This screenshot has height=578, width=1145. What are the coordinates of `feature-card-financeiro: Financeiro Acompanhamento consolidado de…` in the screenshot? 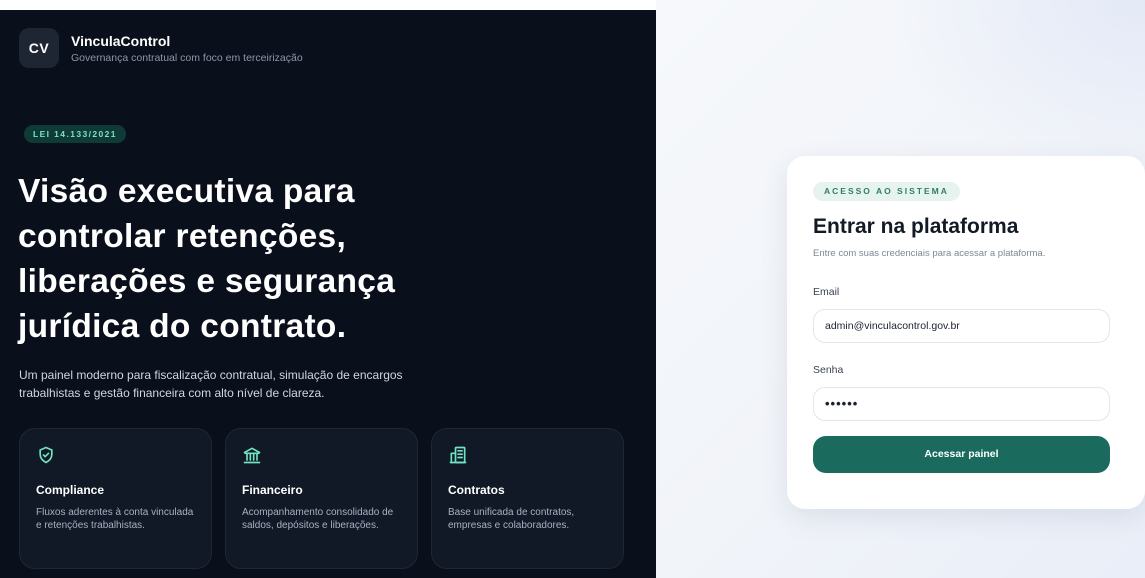 It's located at (321, 498).